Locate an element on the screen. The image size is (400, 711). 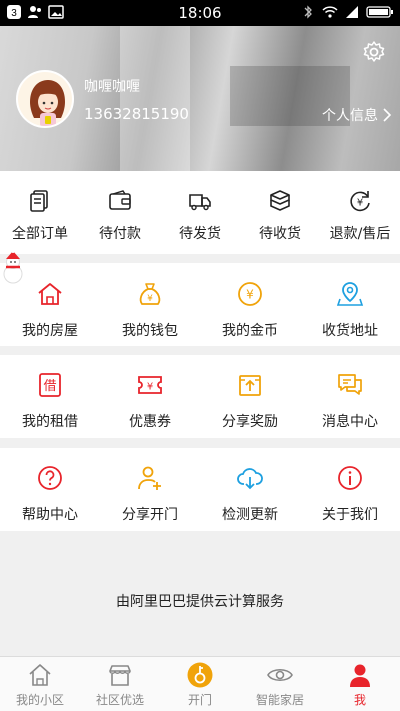
refund-icon: ¥ is located at coordinates (360, 201).